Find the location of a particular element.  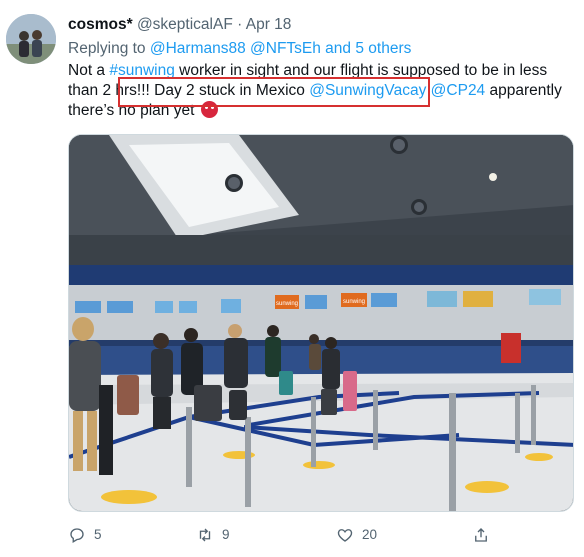

display-name: cosmos* is located at coordinates (100, 24).